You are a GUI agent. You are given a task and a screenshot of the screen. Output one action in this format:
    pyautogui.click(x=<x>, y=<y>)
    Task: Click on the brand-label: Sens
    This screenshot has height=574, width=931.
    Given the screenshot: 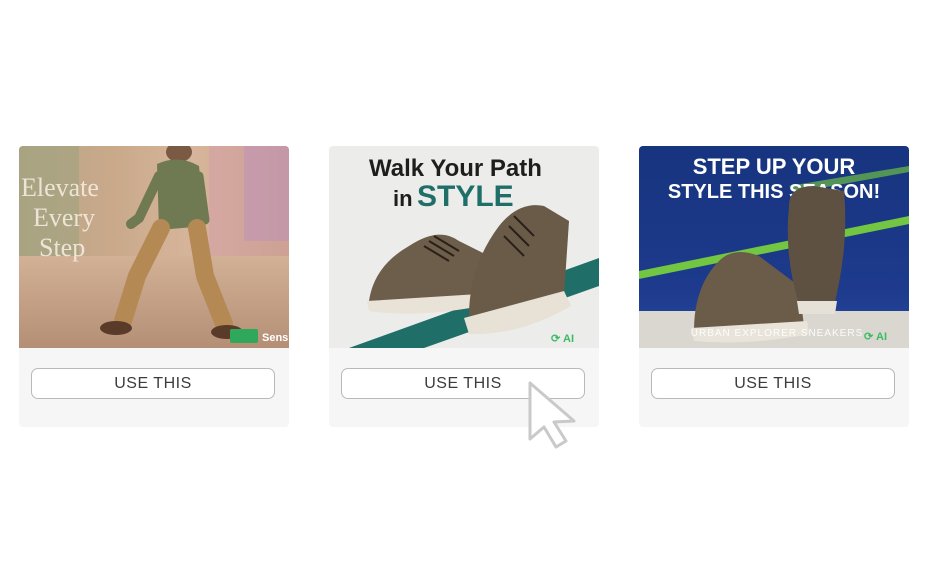 What is the action you would take?
    pyautogui.click(x=275, y=338)
    